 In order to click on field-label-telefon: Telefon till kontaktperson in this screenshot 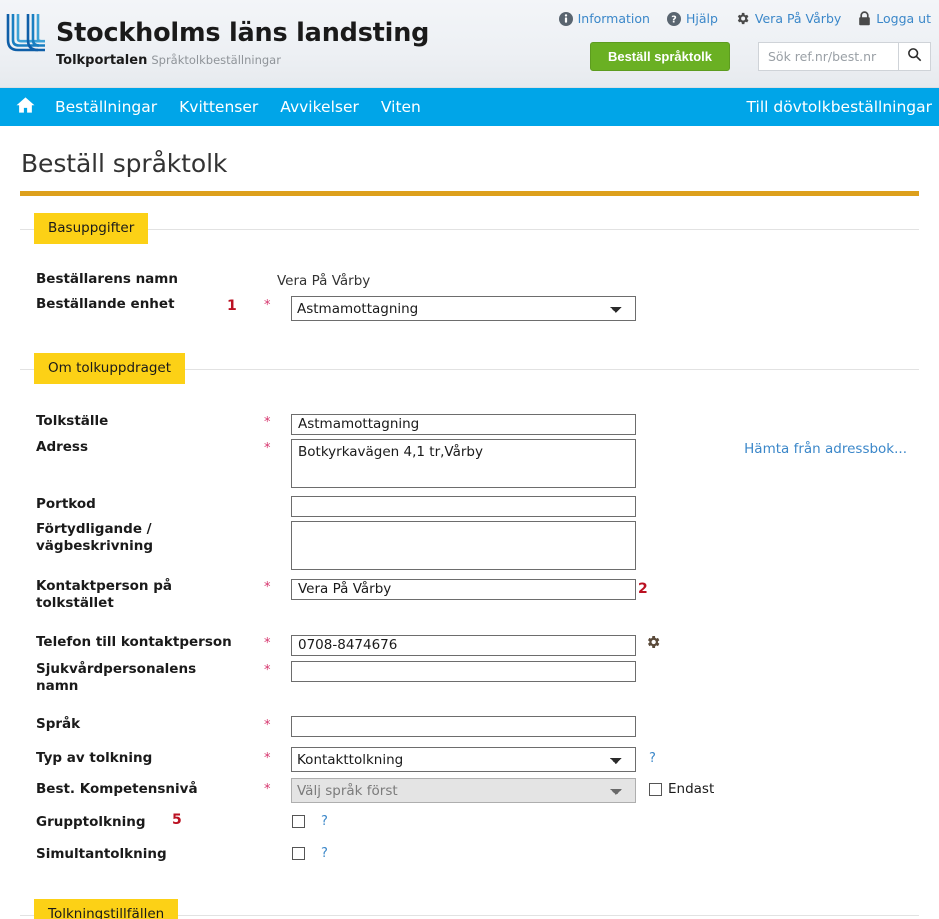, I will do `click(134, 642)`.